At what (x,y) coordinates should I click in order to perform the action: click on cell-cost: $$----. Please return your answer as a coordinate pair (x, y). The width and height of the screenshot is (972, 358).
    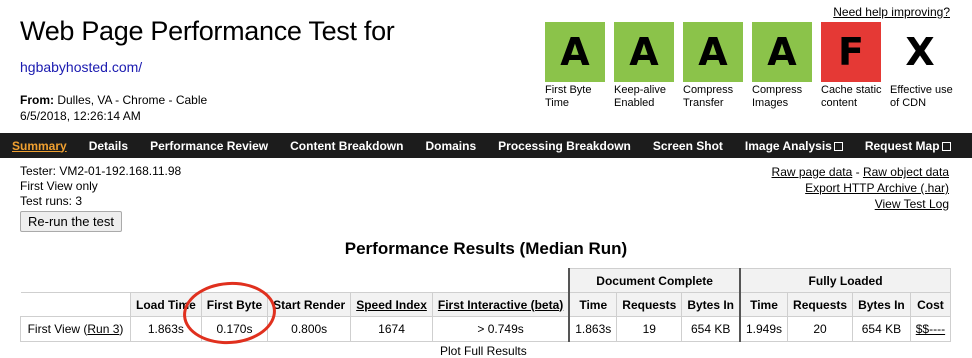
    Looking at the image, I should click on (930, 329).